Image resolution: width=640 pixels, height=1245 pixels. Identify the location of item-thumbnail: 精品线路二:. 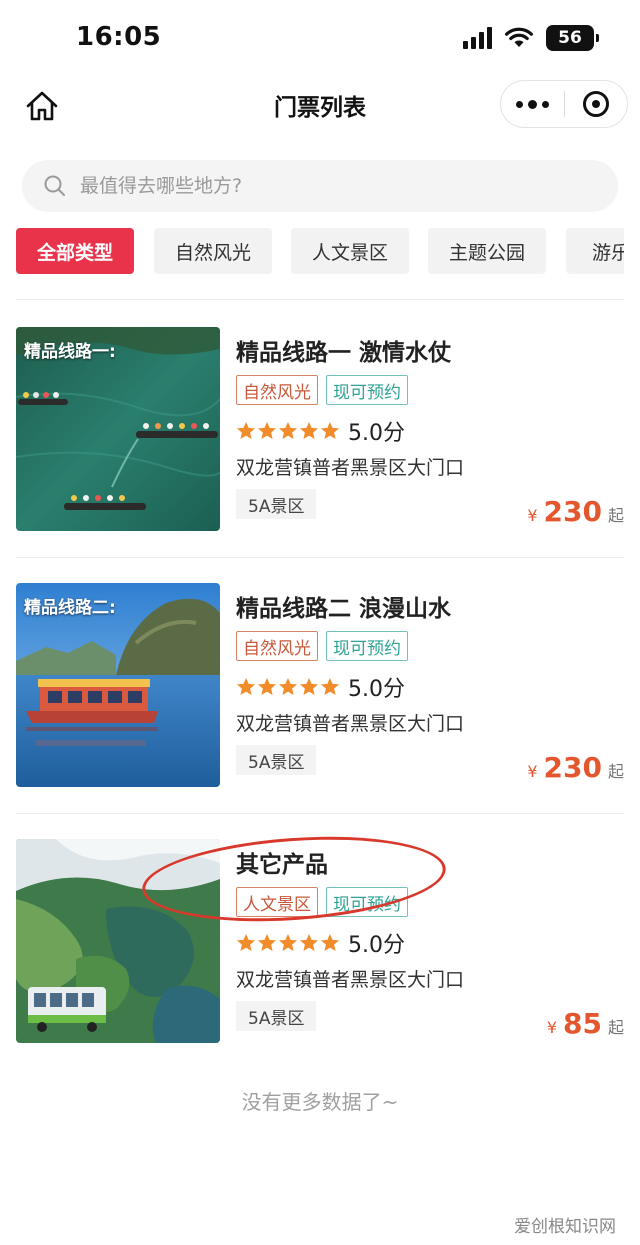
(118, 685).